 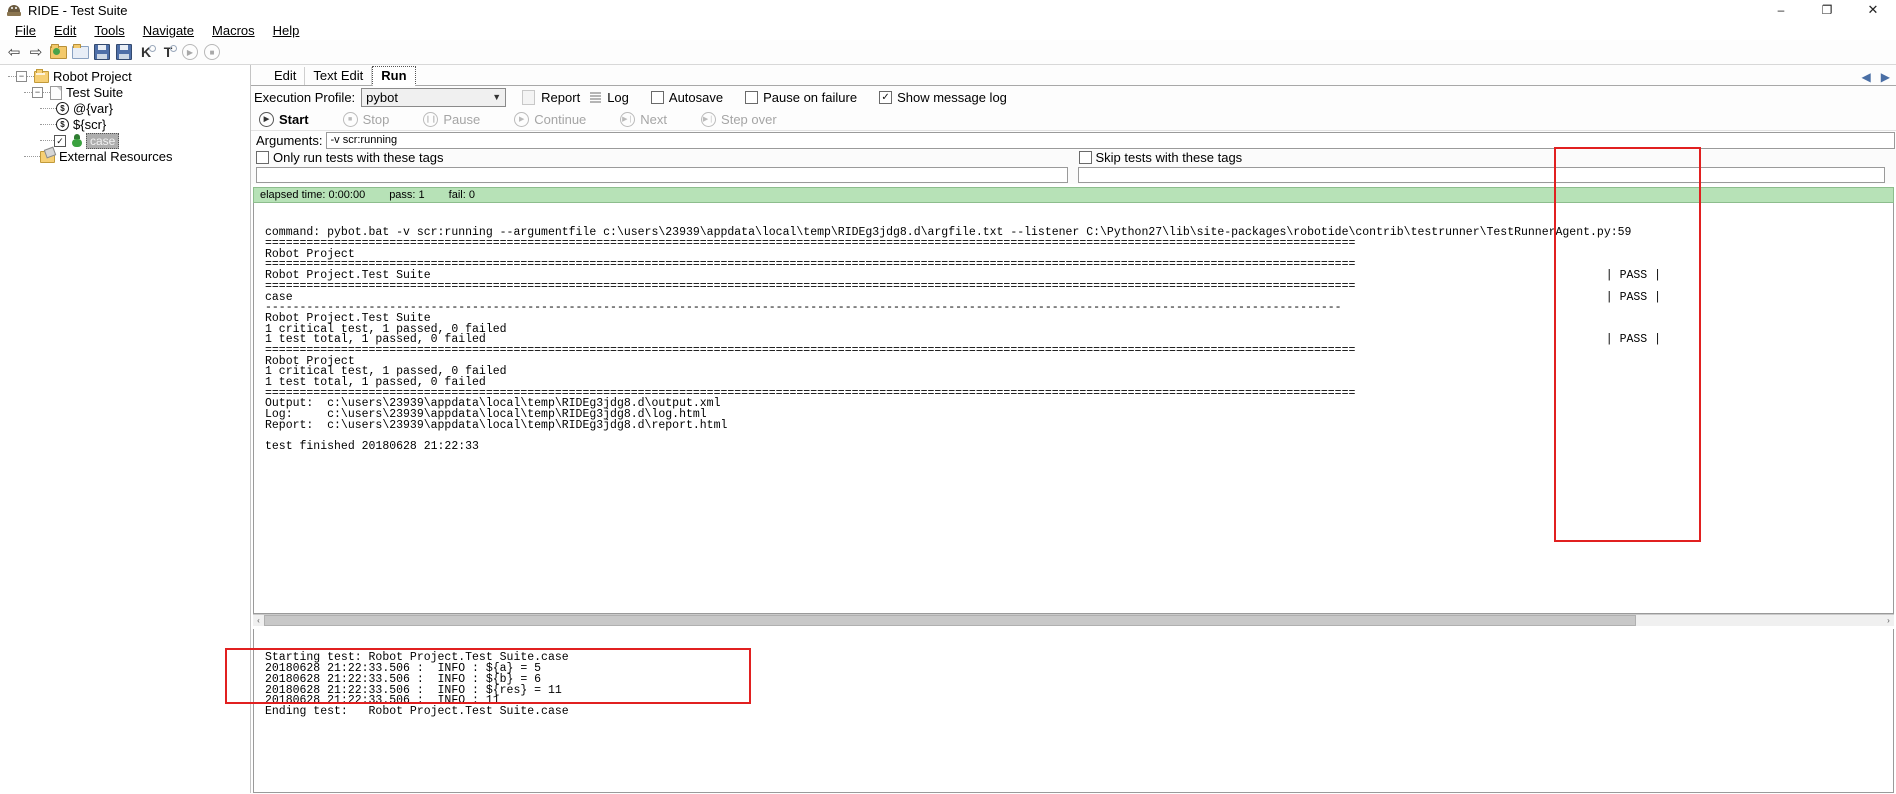 What do you see at coordinates (339, 76) in the screenshot?
I see `tab-text-edit: Text Edit` at bounding box center [339, 76].